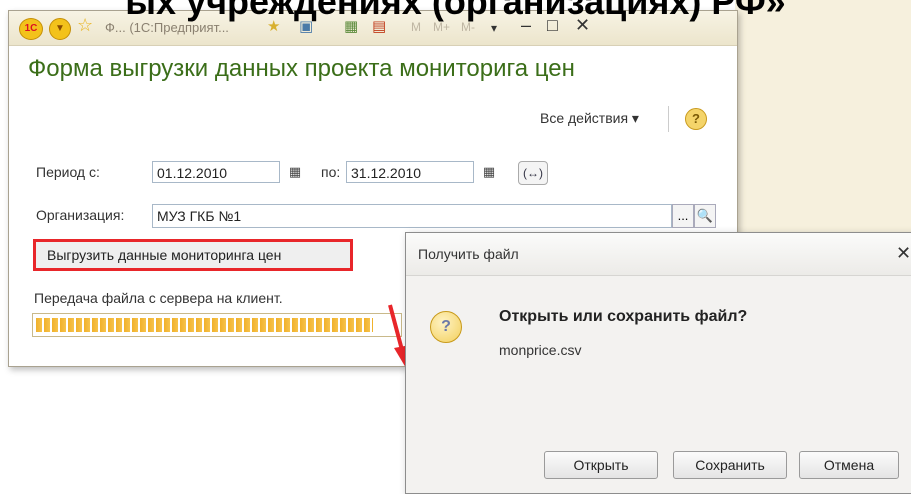 This screenshot has width=911, height=494. Describe the element at coordinates (849, 465) in the screenshot. I see `cancel-button: Отмена` at that location.